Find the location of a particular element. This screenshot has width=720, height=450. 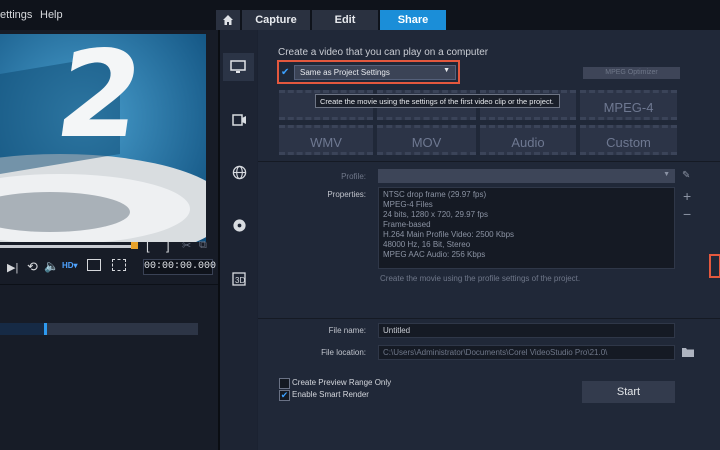

profile-dropdown: ▼ is located at coordinates (526, 176).